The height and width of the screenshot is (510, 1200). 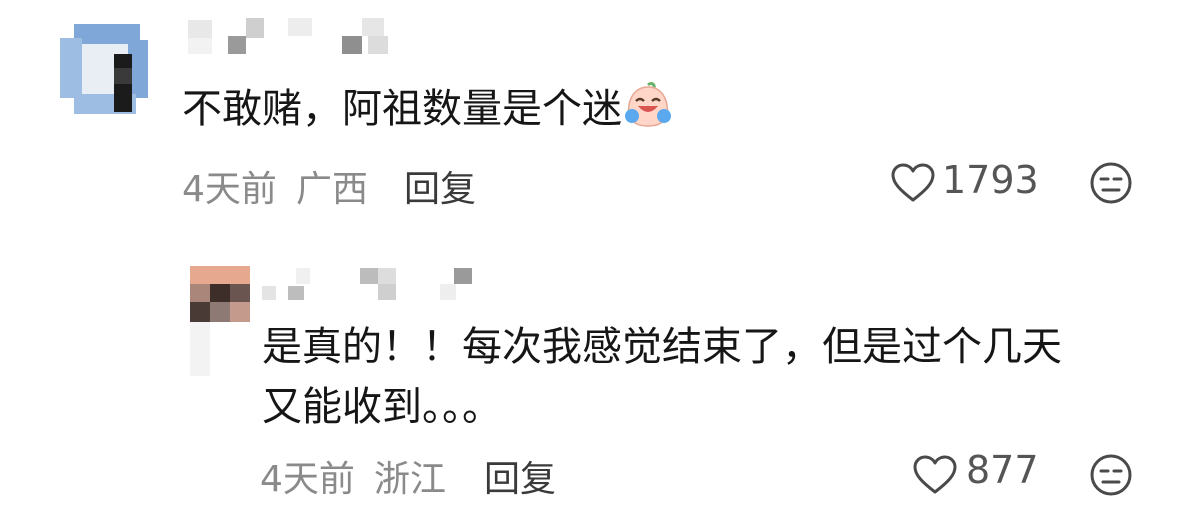 What do you see at coordinates (662, 347) in the screenshot?
I see `reply-text-line1: 是真的！！每次我感觉结束了，但是过个几天` at bounding box center [662, 347].